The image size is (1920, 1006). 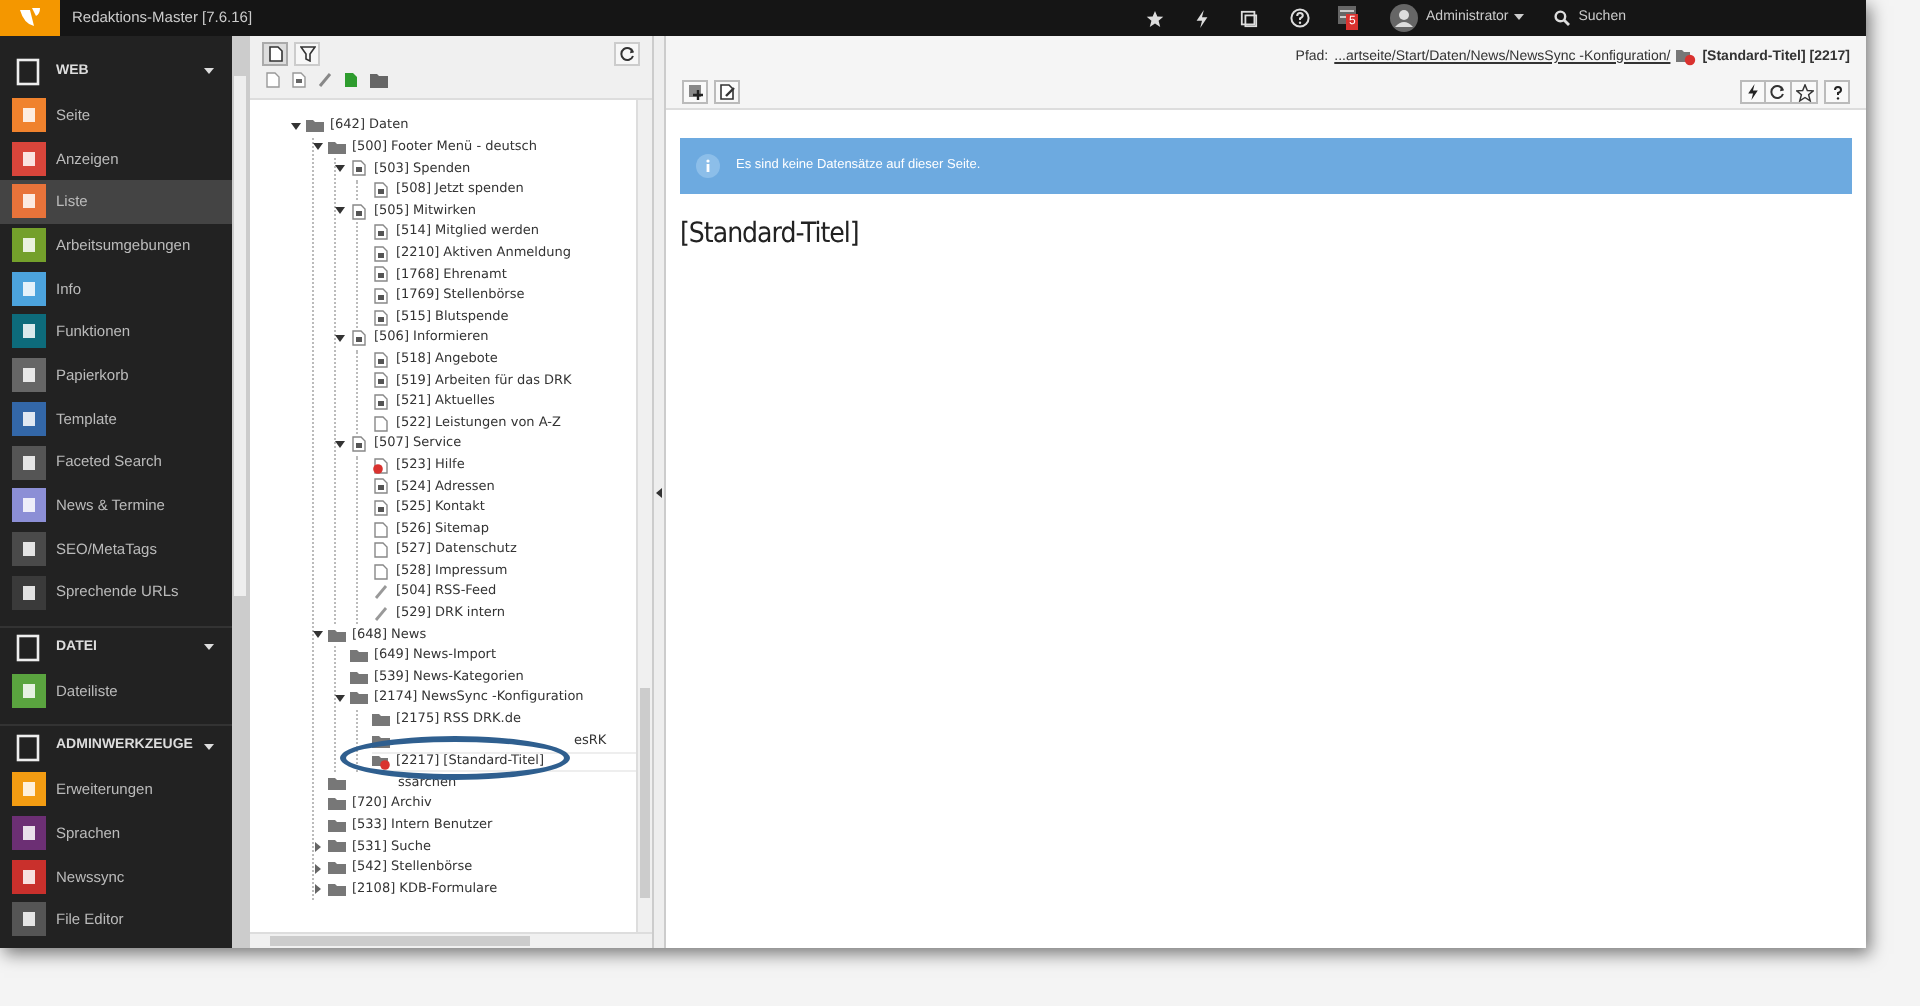 What do you see at coordinates (379, 80) in the screenshot?
I see `folder-icon` at bounding box center [379, 80].